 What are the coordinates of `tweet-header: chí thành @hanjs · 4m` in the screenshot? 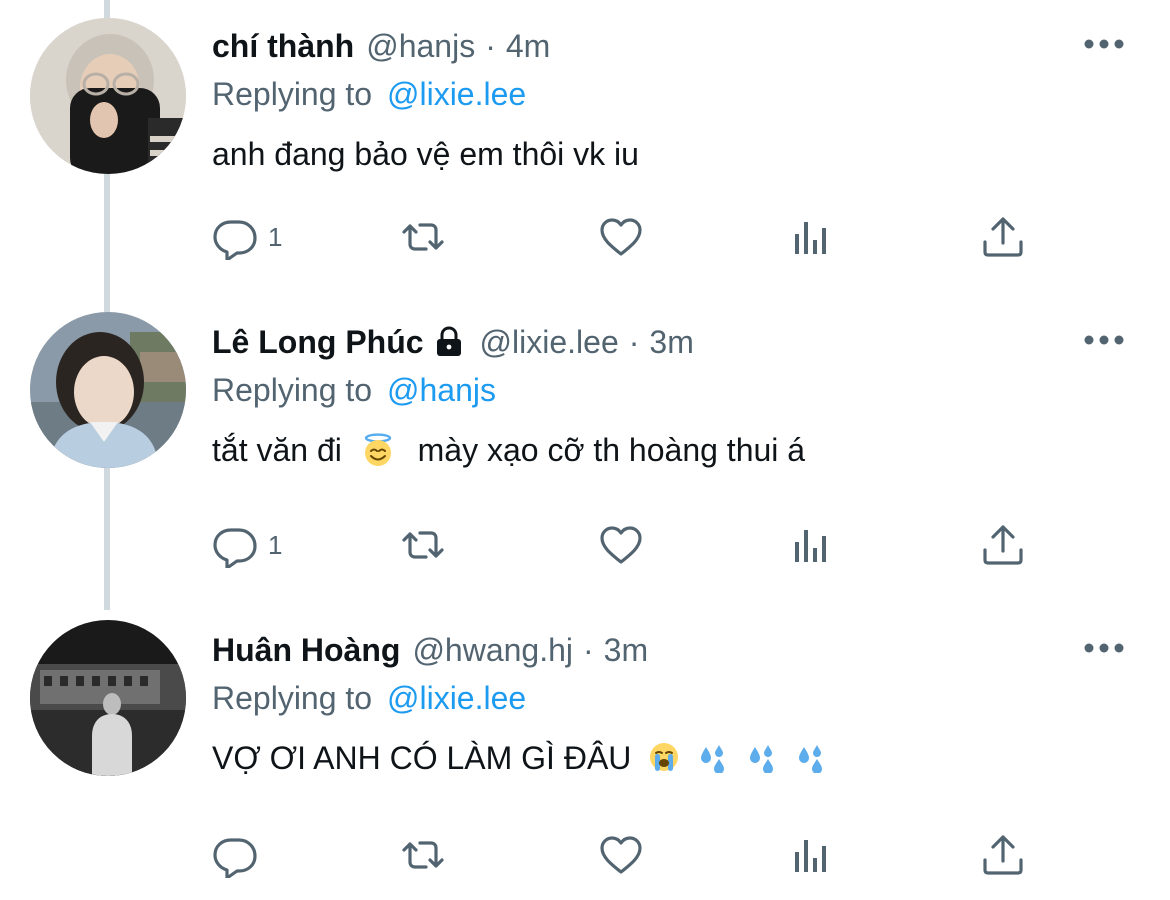 It's located at (381, 46).